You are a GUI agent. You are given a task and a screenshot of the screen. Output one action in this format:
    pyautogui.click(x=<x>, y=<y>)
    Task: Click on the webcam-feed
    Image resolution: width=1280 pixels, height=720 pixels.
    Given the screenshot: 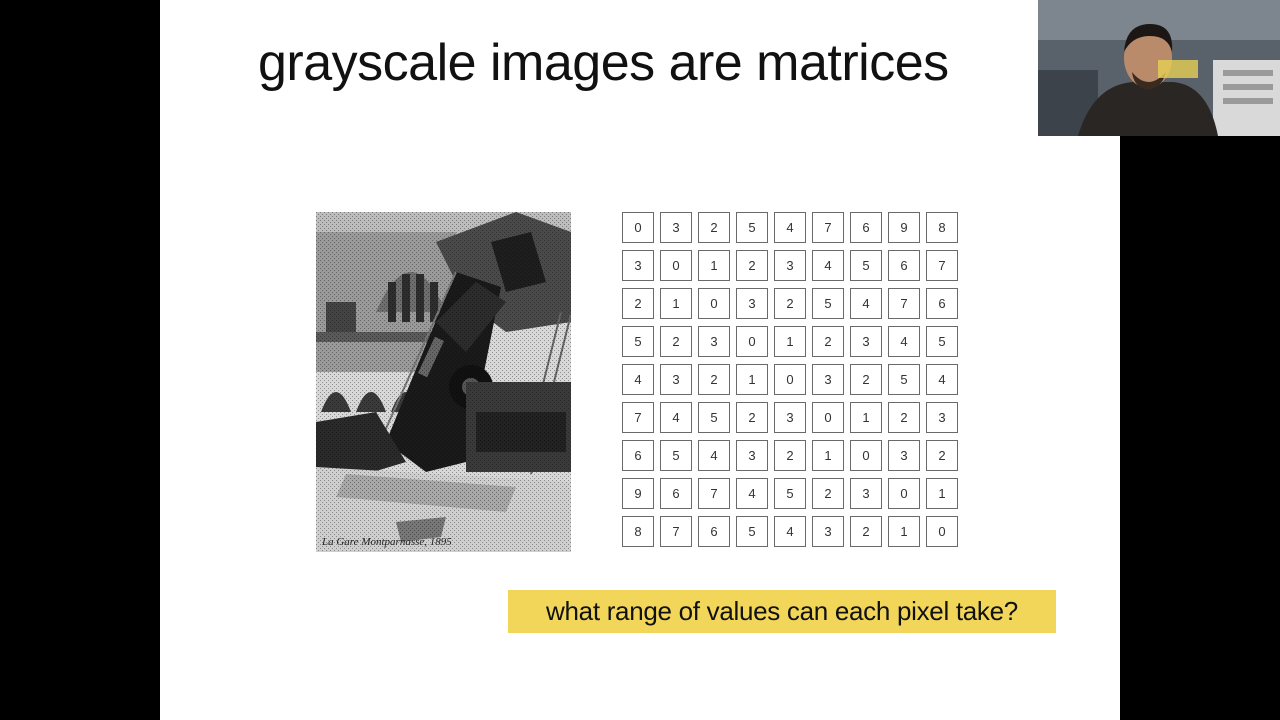 What is the action you would take?
    pyautogui.click(x=1159, y=68)
    